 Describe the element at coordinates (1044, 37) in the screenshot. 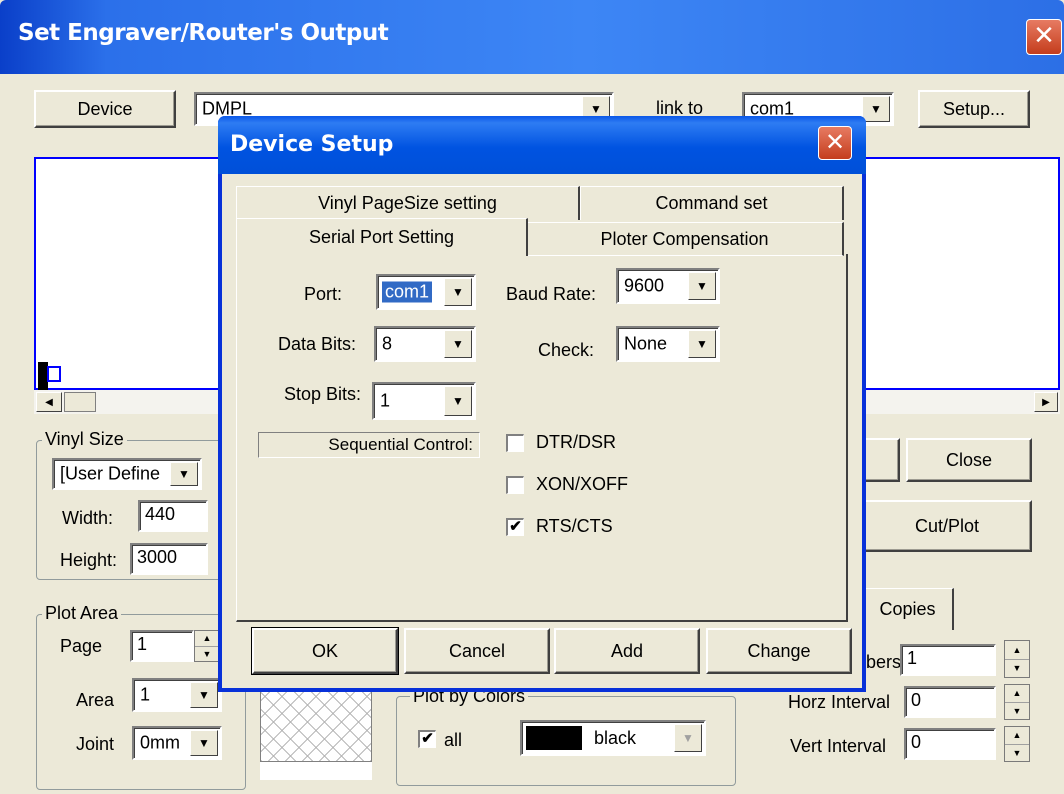

I see `main-close-button: ✕` at that location.